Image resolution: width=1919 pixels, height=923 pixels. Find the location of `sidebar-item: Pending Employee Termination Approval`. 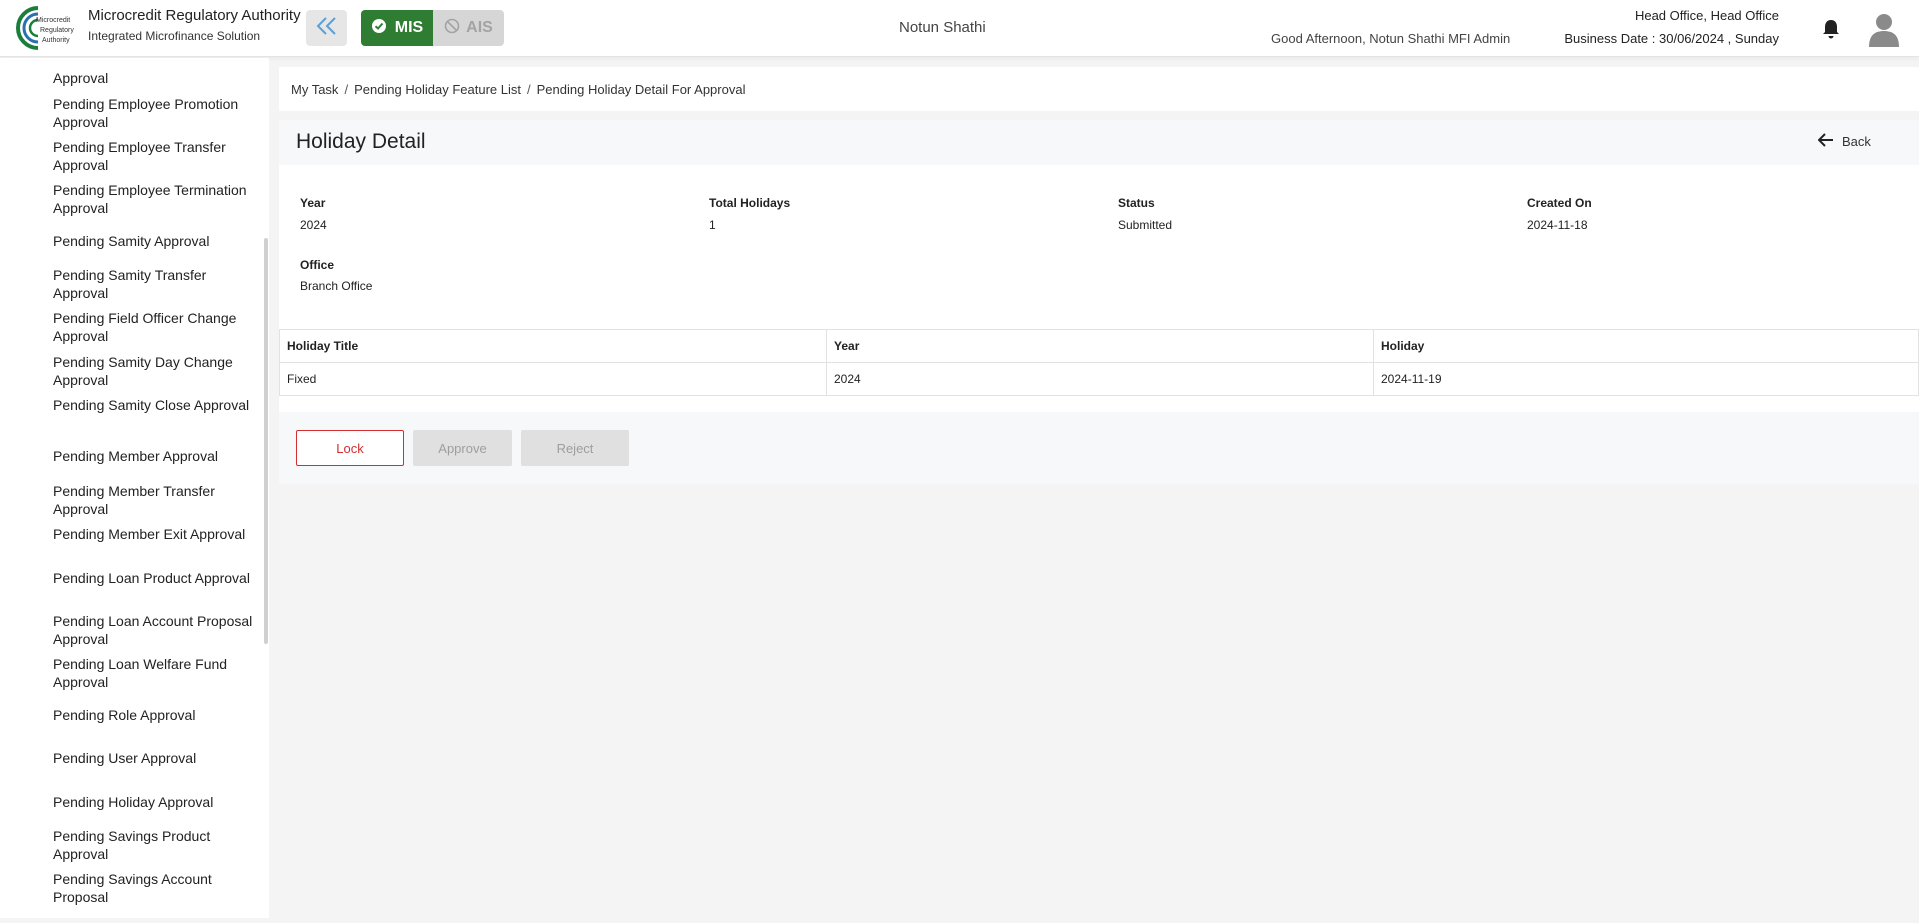

sidebar-item: Pending Employee Termination Approval is located at coordinates (153, 199).